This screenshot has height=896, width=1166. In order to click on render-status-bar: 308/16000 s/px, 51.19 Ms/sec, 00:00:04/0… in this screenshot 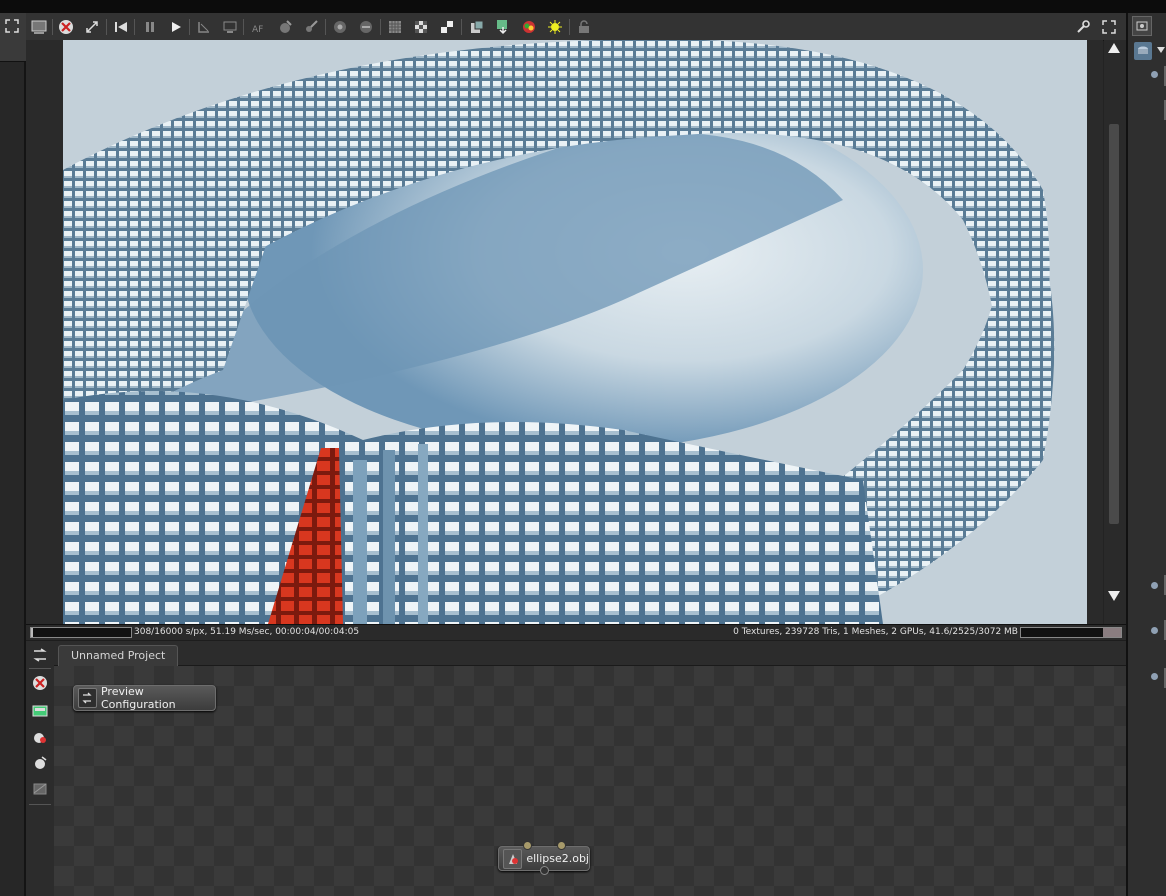, I will do `click(576, 632)`.